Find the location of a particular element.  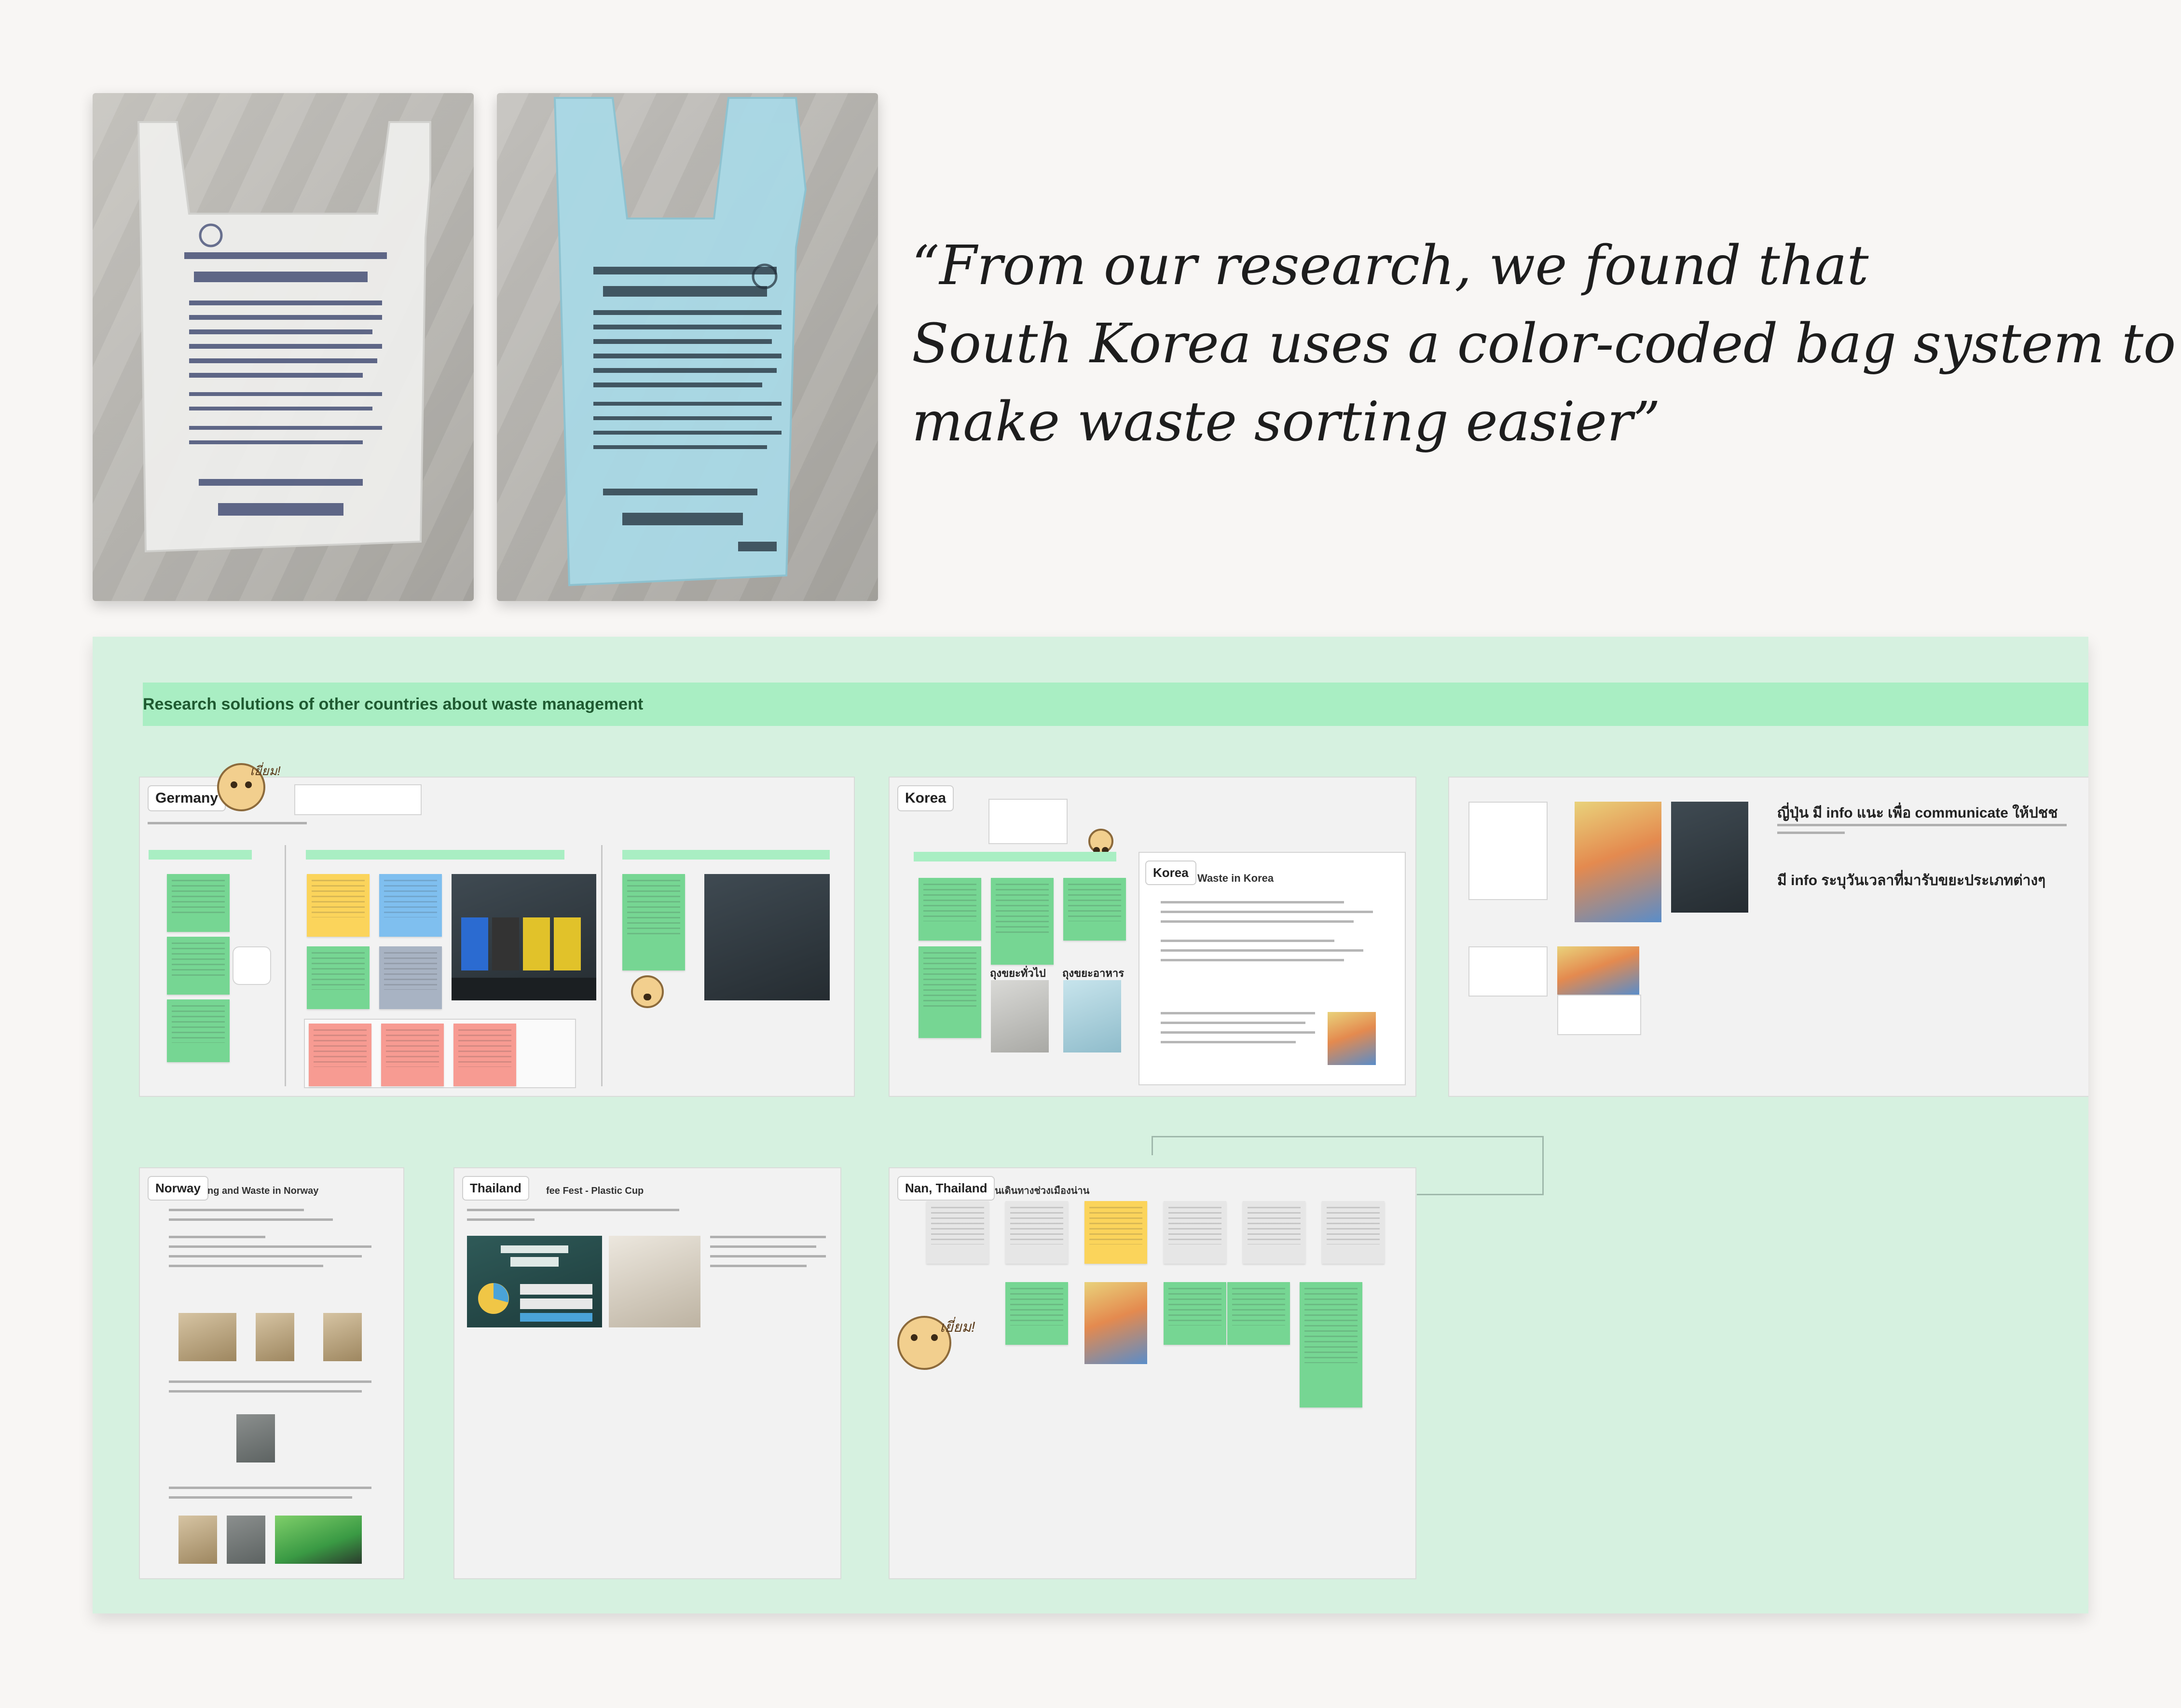

inner-tag-korea: Korea is located at coordinates (1171, 873).